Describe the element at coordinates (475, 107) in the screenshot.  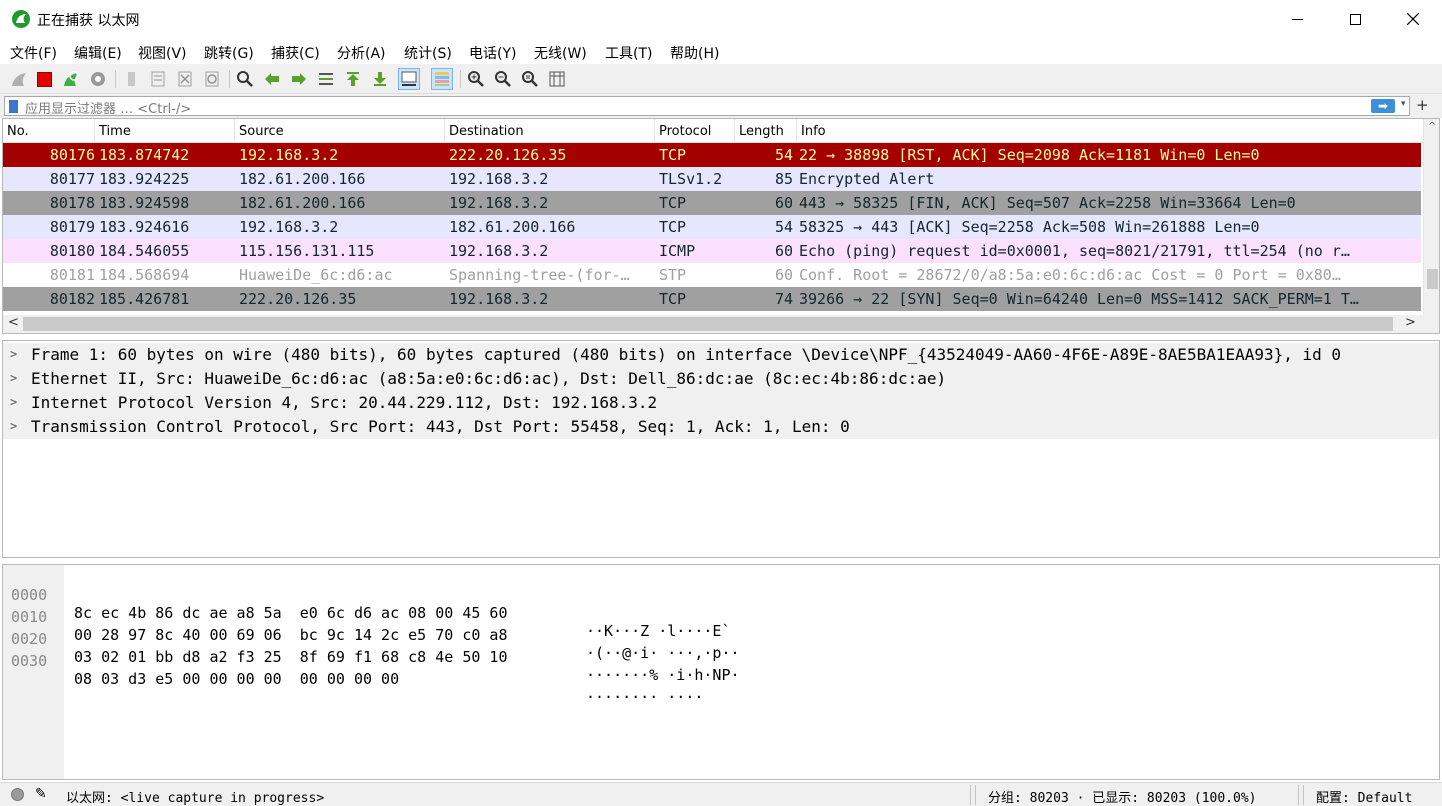
I see `display-filter-placeholder: 应用显示过滤器 … <Ctrl-/>` at that location.